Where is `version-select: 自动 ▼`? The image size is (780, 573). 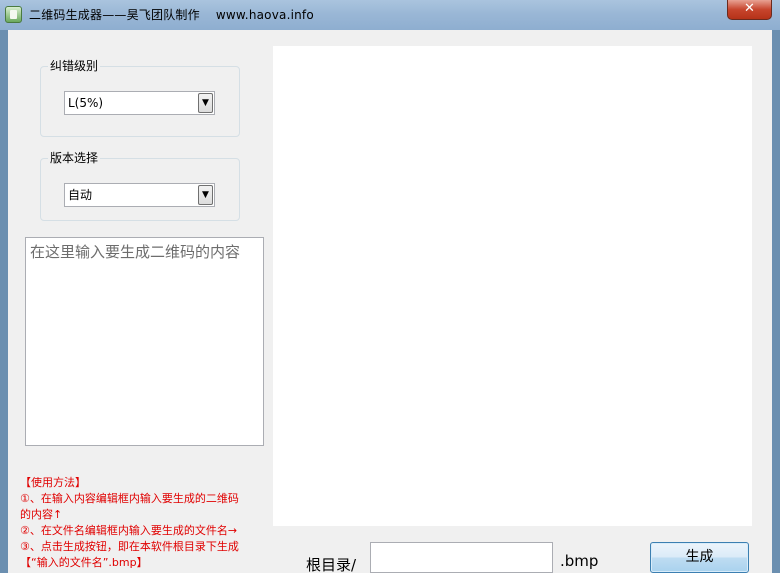 version-select: 自动 ▼ is located at coordinates (139, 195).